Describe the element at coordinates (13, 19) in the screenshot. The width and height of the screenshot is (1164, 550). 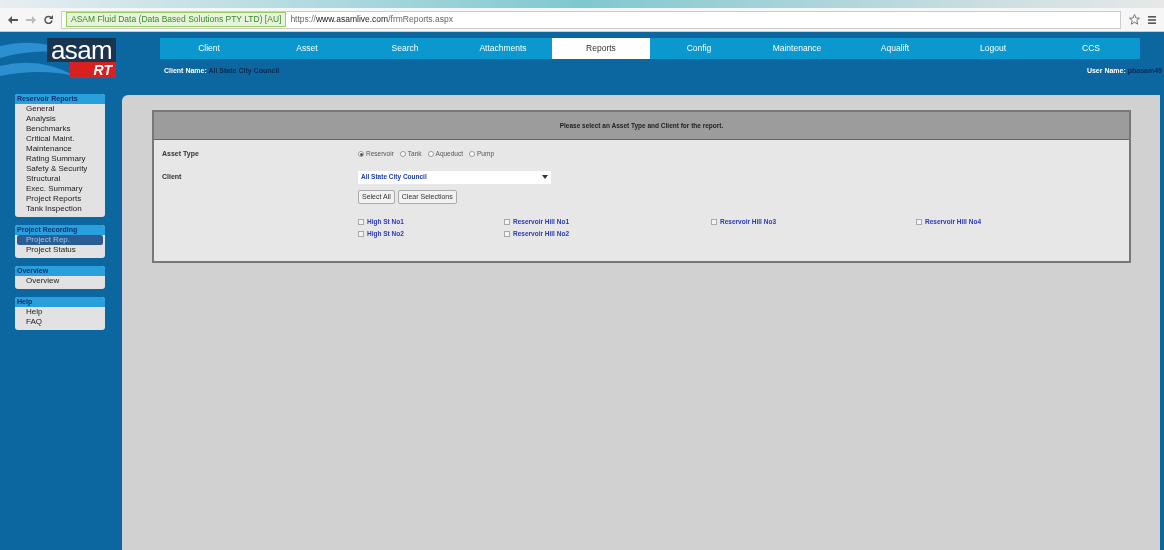
I see `back-icon` at that location.